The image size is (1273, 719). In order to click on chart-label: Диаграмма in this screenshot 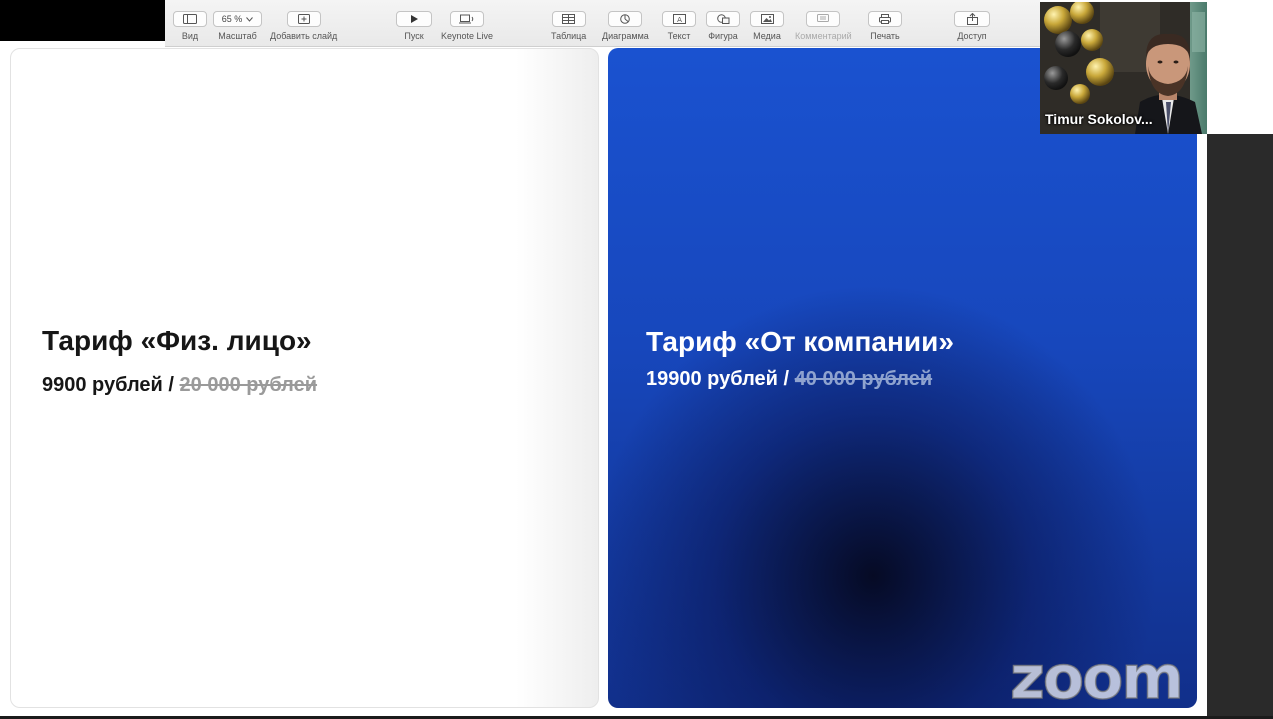, I will do `click(625, 36)`.